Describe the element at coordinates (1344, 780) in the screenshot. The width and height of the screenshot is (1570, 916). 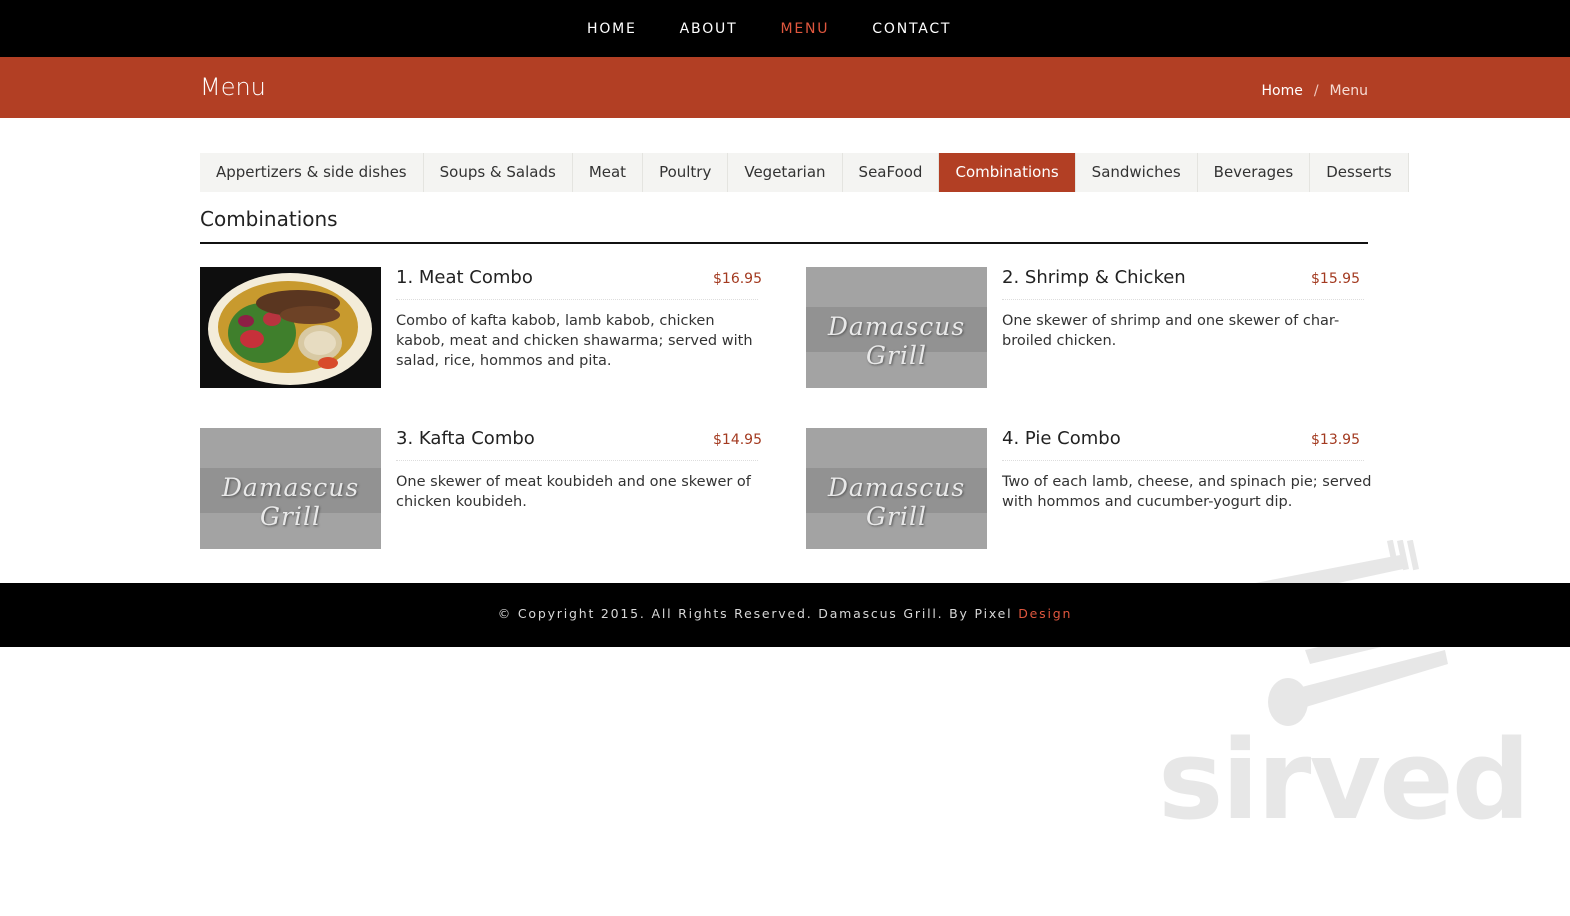
I see `watermark-text: sirved` at that location.